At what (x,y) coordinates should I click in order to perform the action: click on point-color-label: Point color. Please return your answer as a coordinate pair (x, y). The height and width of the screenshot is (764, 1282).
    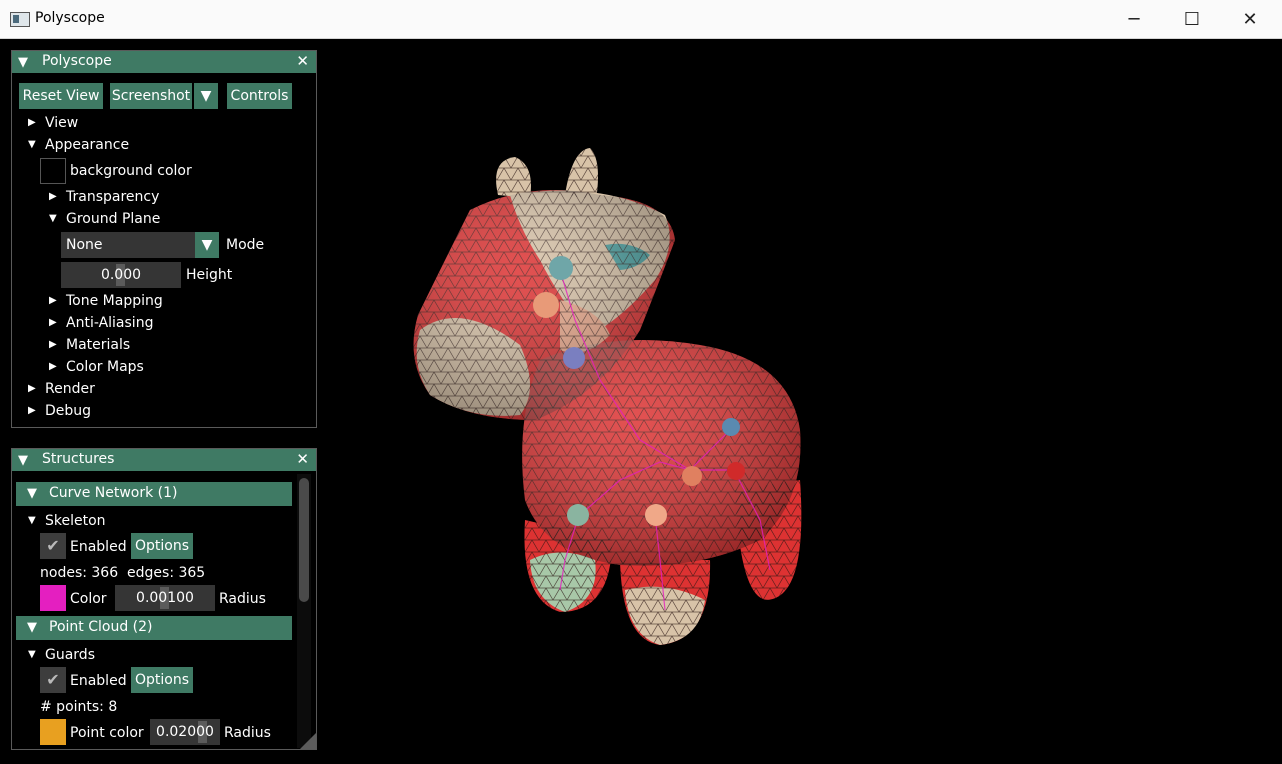
    Looking at the image, I should click on (107, 733).